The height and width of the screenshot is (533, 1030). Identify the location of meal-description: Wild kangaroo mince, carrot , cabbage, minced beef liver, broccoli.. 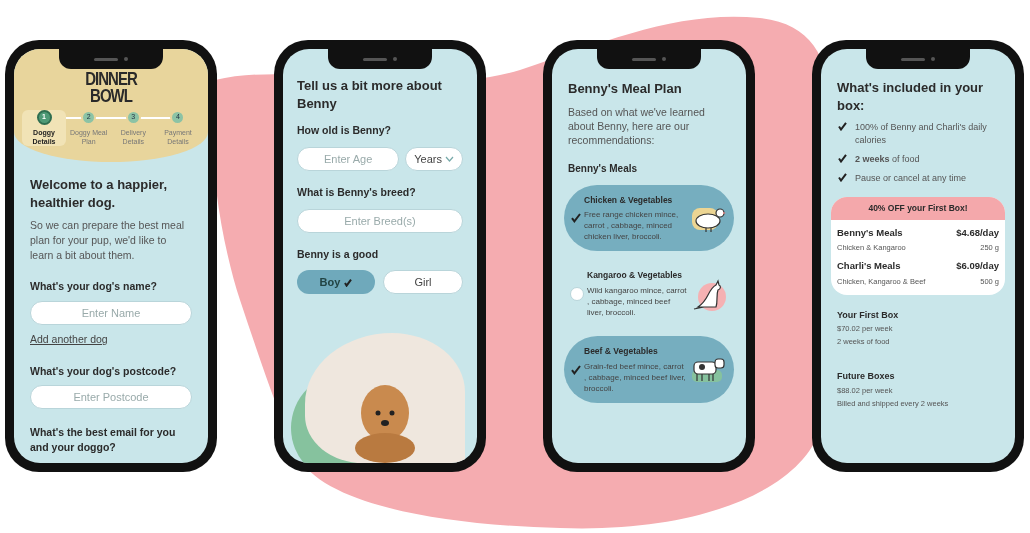
(637, 301).